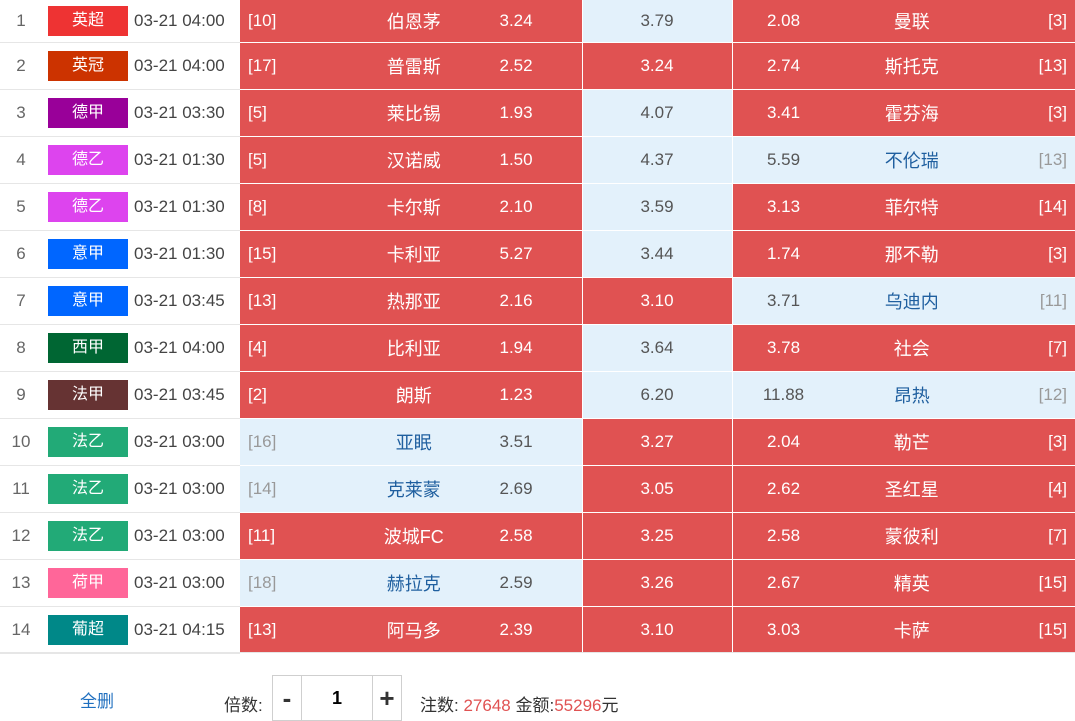 This screenshot has width=1075, height=721. Describe the element at coordinates (411, 536) in the screenshot. I see `home-win-option: [11] 波城FC 2.58` at that location.